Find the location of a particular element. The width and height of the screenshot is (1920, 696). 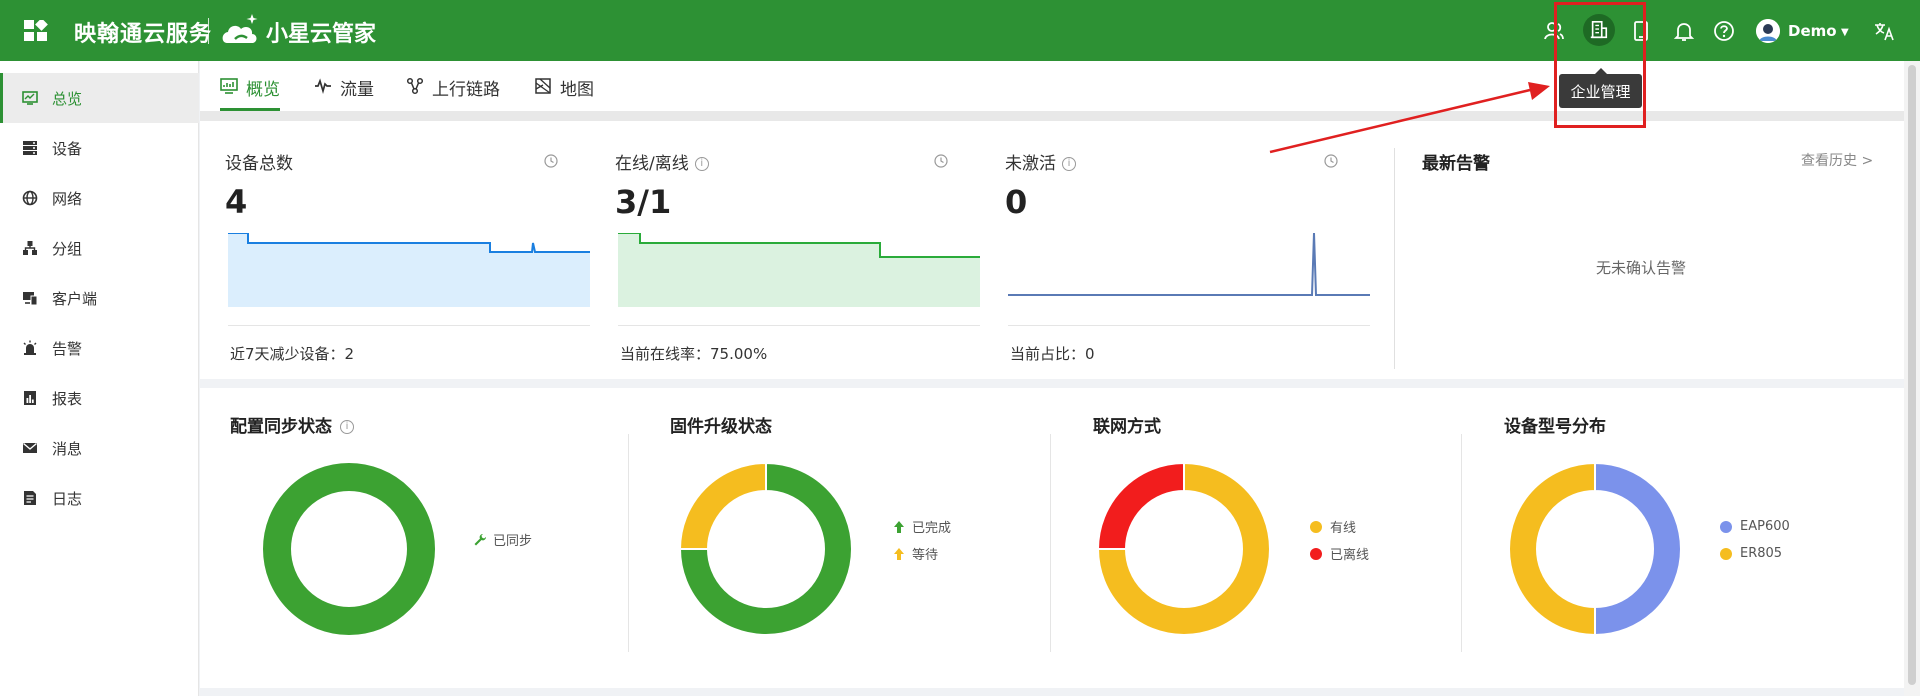

firmware-legend: 已完成 等待 is located at coordinates (921, 540).